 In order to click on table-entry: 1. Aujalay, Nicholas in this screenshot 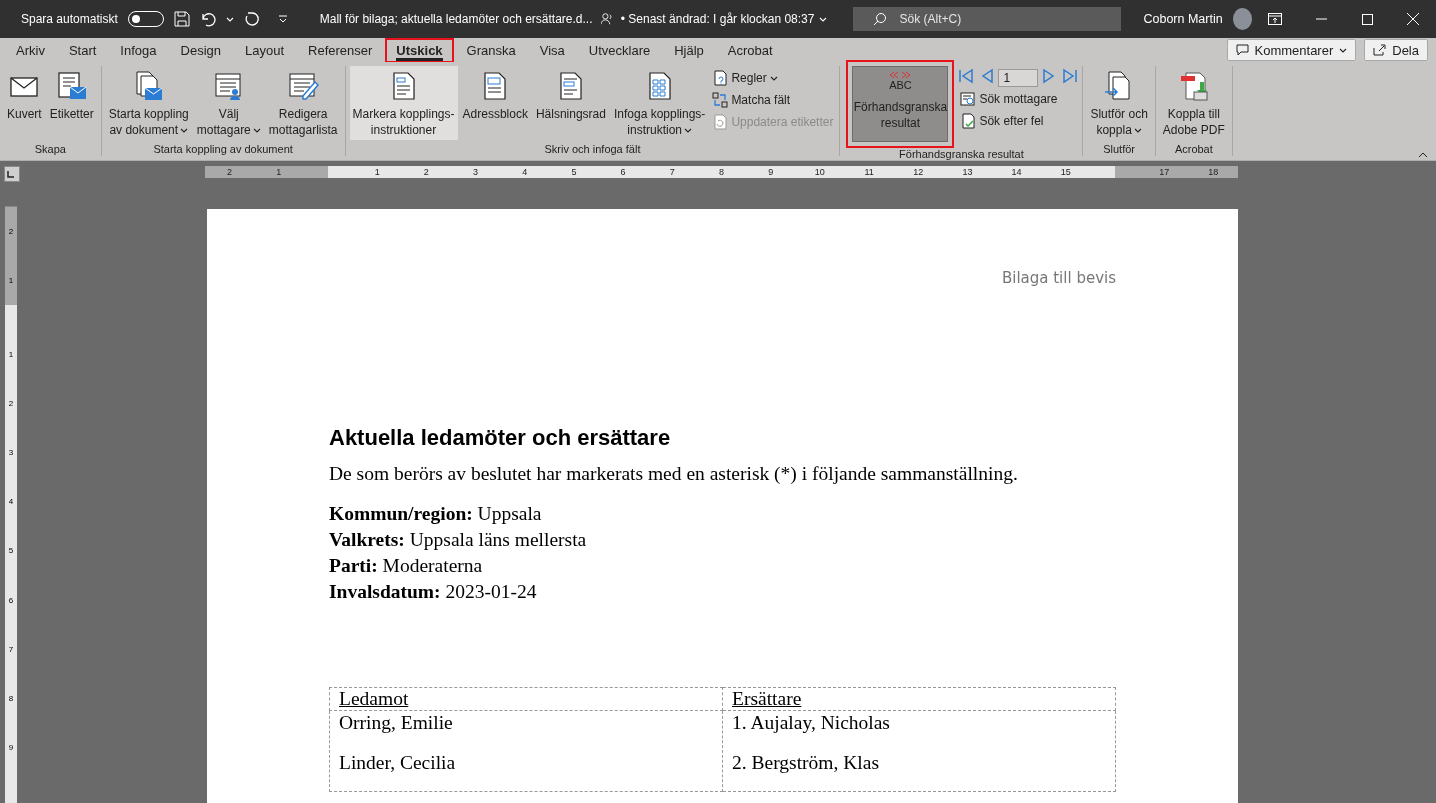, I will do `click(811, 723)`.